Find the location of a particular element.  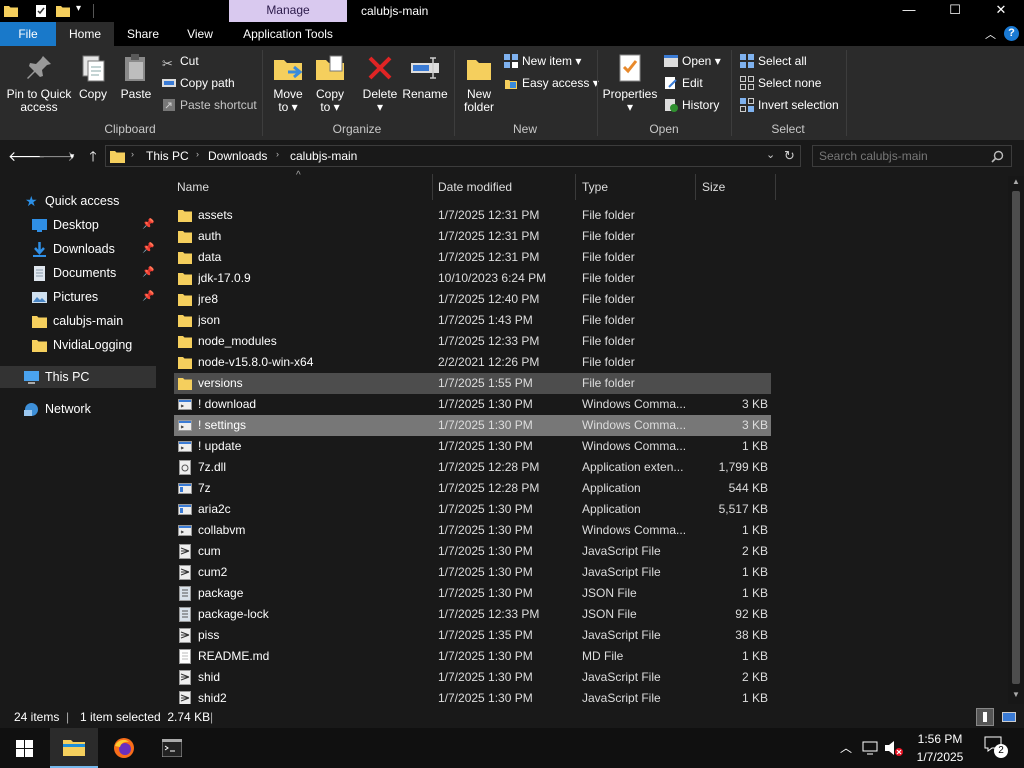

paste-button: Paste is located at coordinates (136, 76).